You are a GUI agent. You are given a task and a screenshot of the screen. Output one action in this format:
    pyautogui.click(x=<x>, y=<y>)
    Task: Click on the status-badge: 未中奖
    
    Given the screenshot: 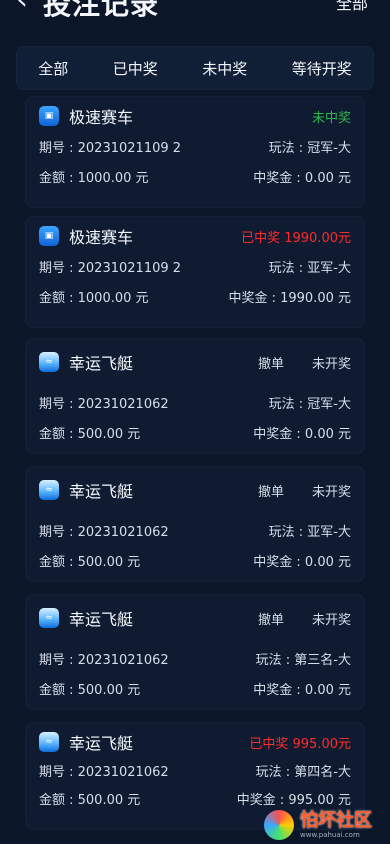 What is the action you would take?
    pyautogui.click(x=331, y=118)
    